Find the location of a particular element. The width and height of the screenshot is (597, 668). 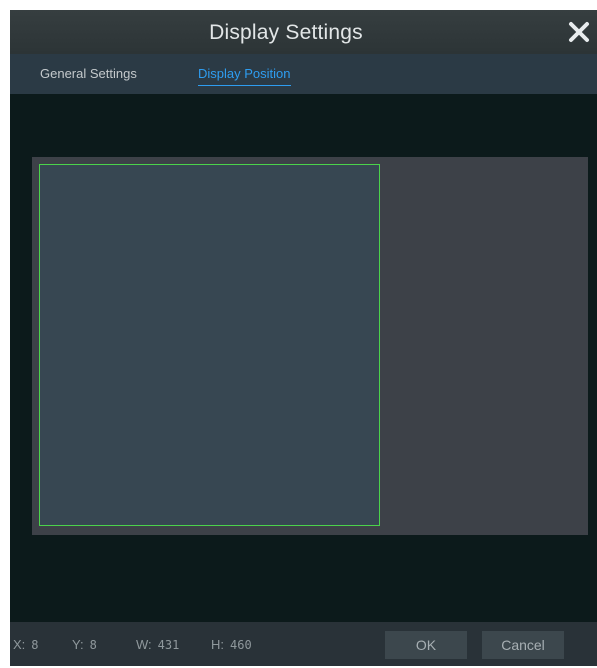

y-label: Y: is located at coordinates (78, 644).